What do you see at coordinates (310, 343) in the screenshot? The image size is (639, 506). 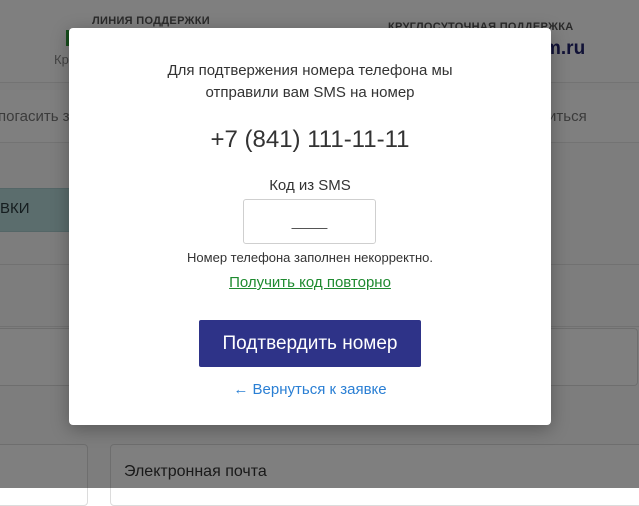 I see `confirm-number-button: Подтвердить номер` at bounding box center [310, 343].